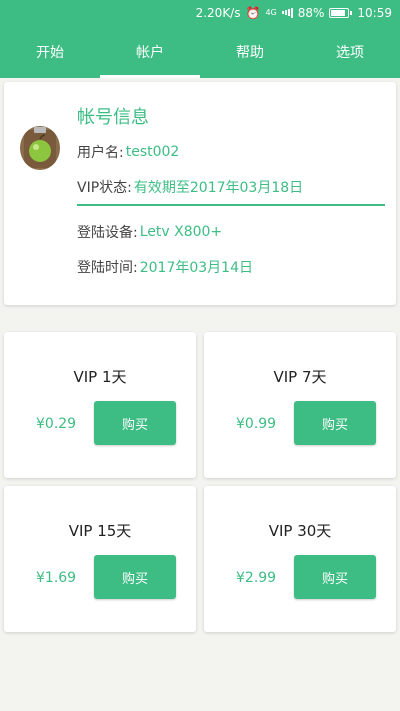 The image size is (400, 711). Describe the element at coordinates (300, 377) in the screenshot. I see `plan-name: VIP 7天` at that location.